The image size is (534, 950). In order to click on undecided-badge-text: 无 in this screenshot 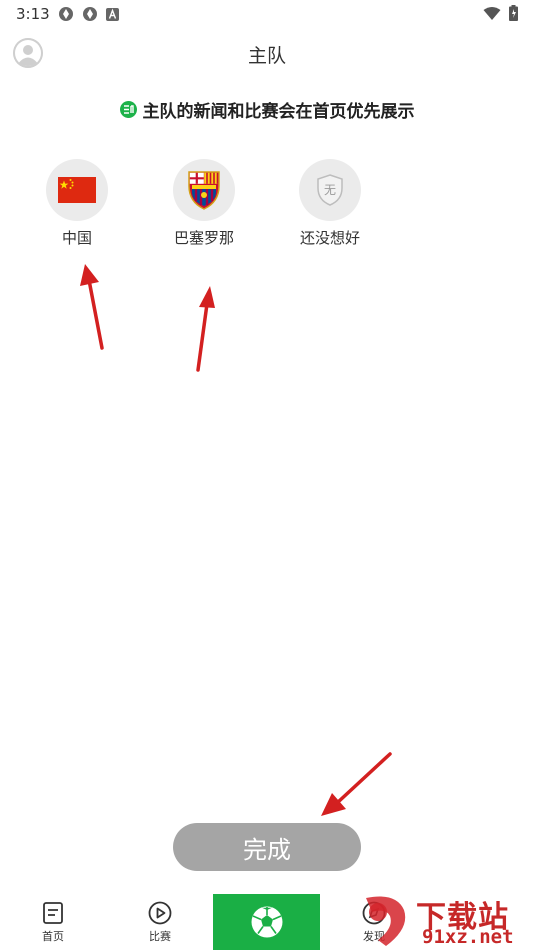, I will do `click(329, 189)`.